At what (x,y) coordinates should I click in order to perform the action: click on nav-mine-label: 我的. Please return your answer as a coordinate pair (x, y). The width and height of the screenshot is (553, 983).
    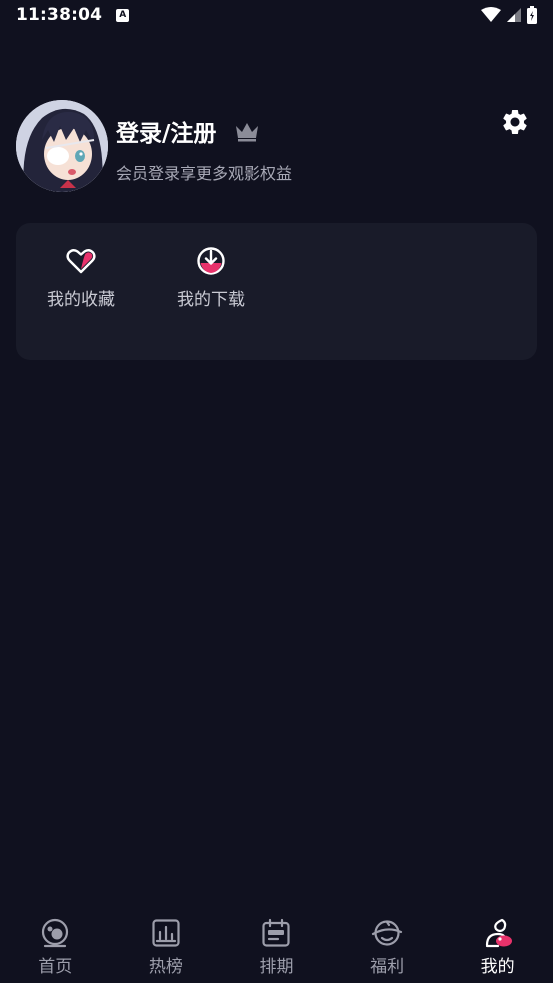
    Looking at the image, I should click on (497, 967).